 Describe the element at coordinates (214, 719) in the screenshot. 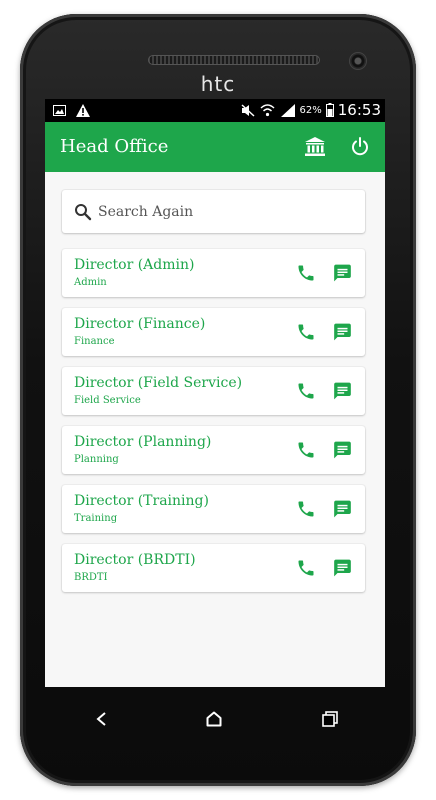

I see `home-icon` at that location.